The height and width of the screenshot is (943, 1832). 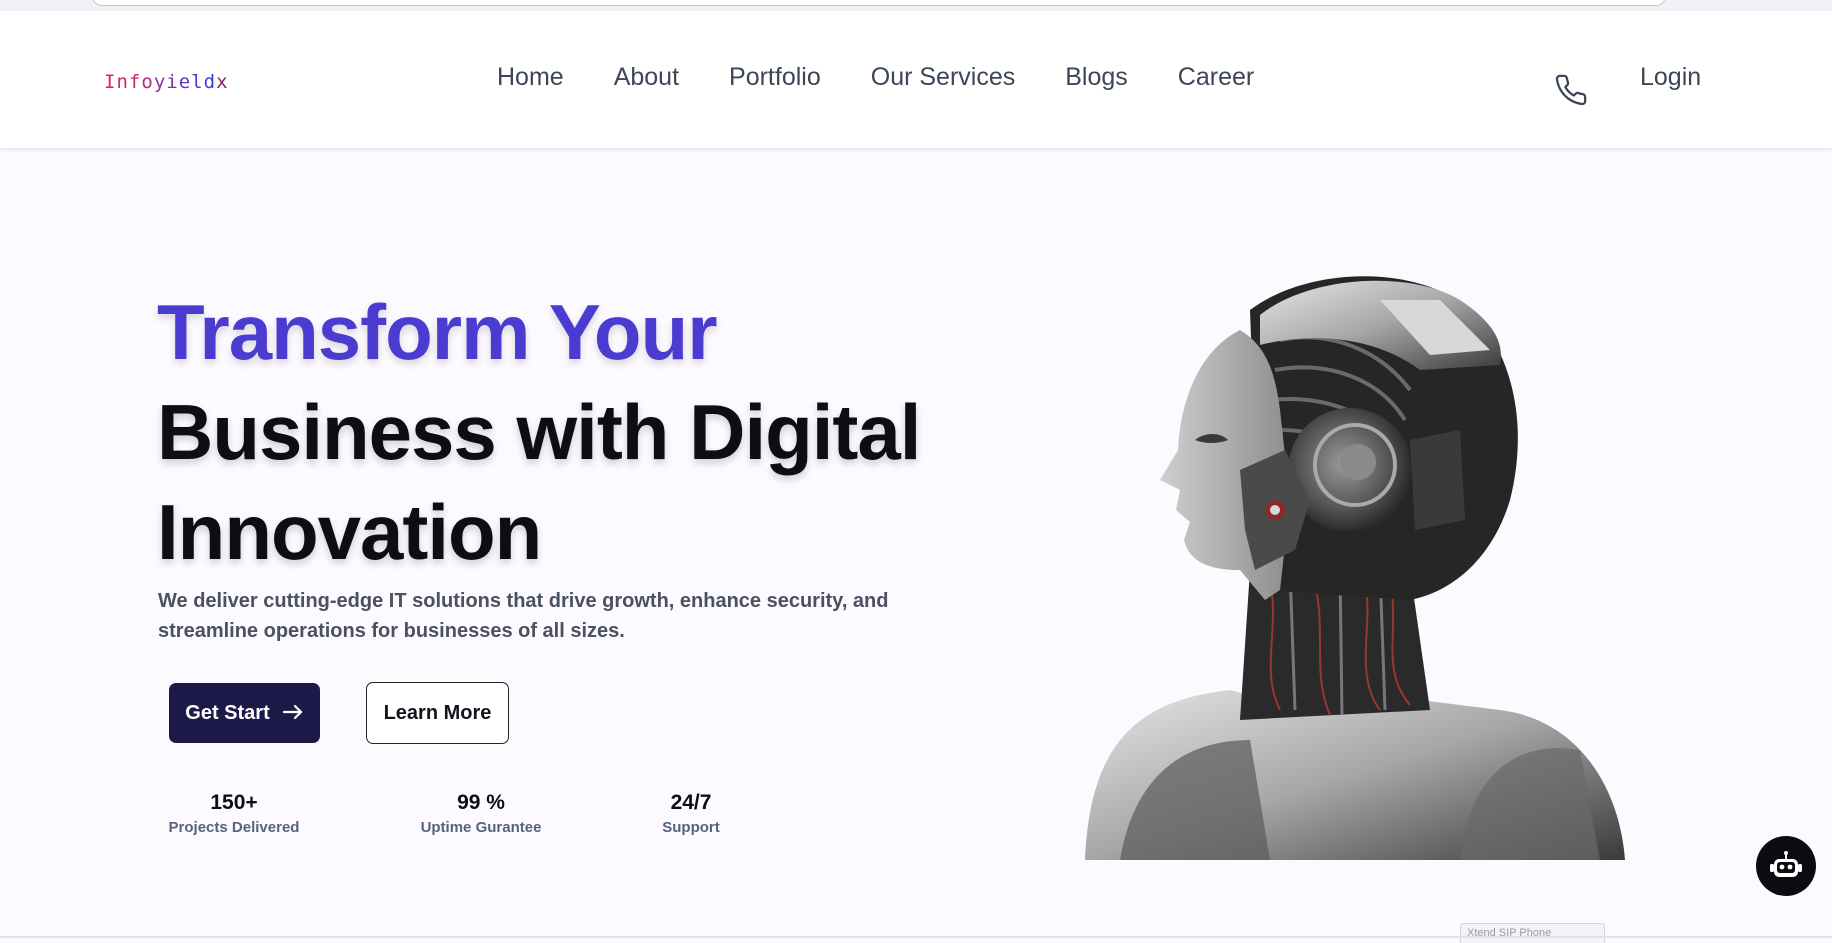 What do you see at coordinates (234, 802) in the screenshot?
I see `stat-value: 150+` at bounding box center [234, 802].